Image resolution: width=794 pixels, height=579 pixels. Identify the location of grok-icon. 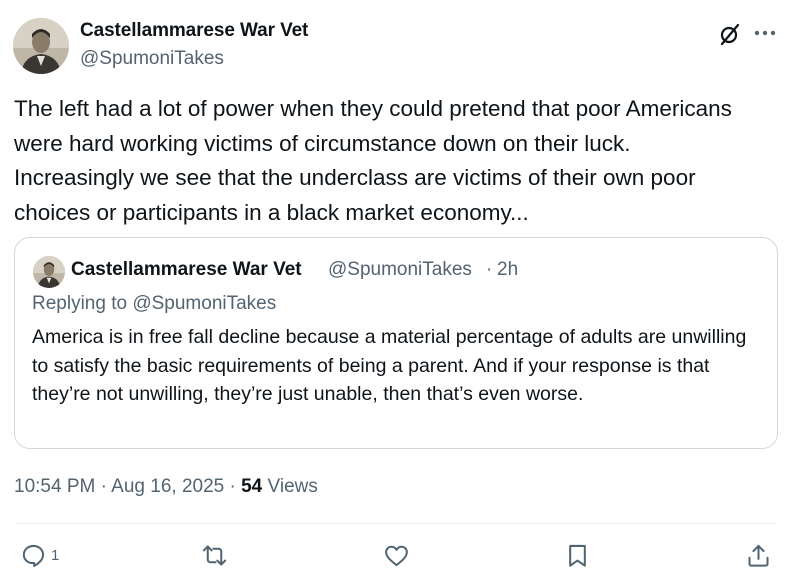
(730, 34).